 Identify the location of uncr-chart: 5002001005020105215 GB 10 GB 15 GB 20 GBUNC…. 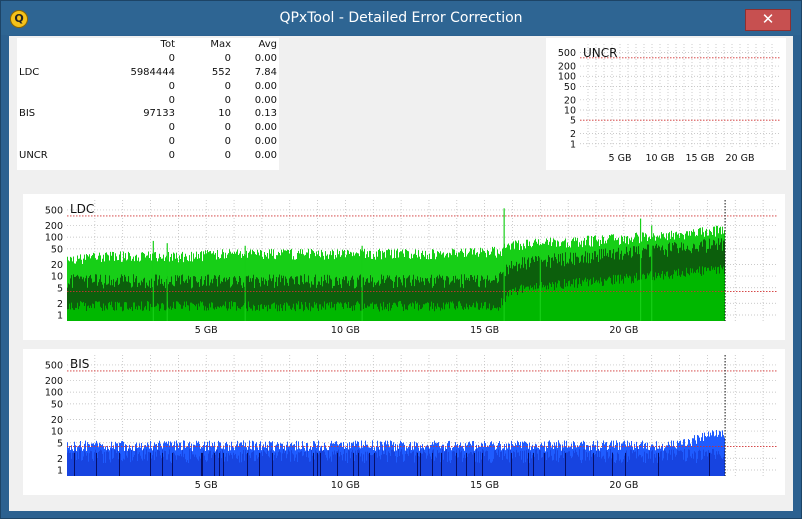
(669, 104).